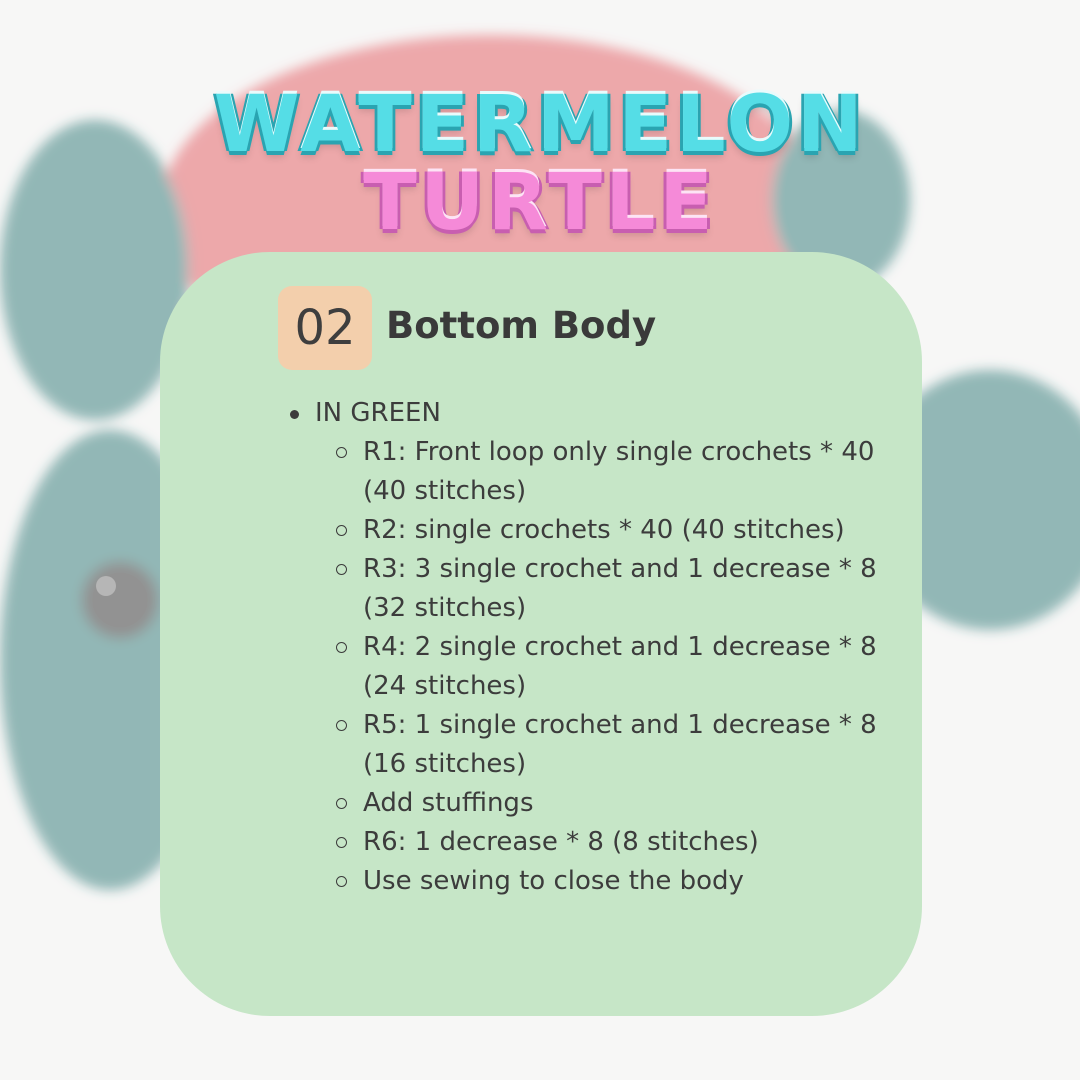  What do you see at coordinates (540, 125) in the screenshot?
I see `title-line-1: WATERMELON` at bounding box center [540, 125].